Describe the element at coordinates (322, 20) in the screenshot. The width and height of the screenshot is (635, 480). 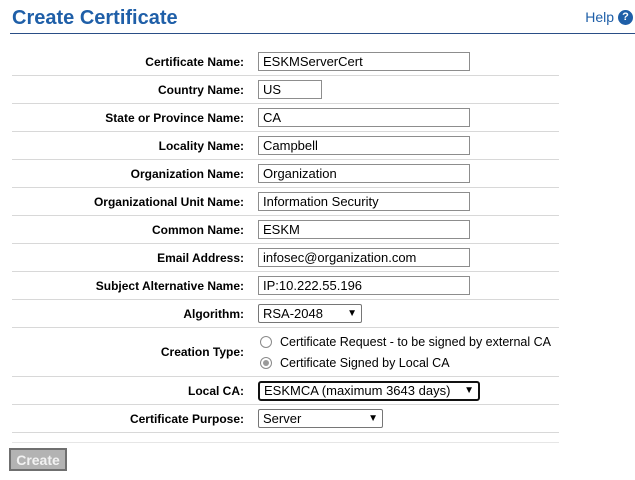
I see `page-header: Create Certificate Help ?` at that location.